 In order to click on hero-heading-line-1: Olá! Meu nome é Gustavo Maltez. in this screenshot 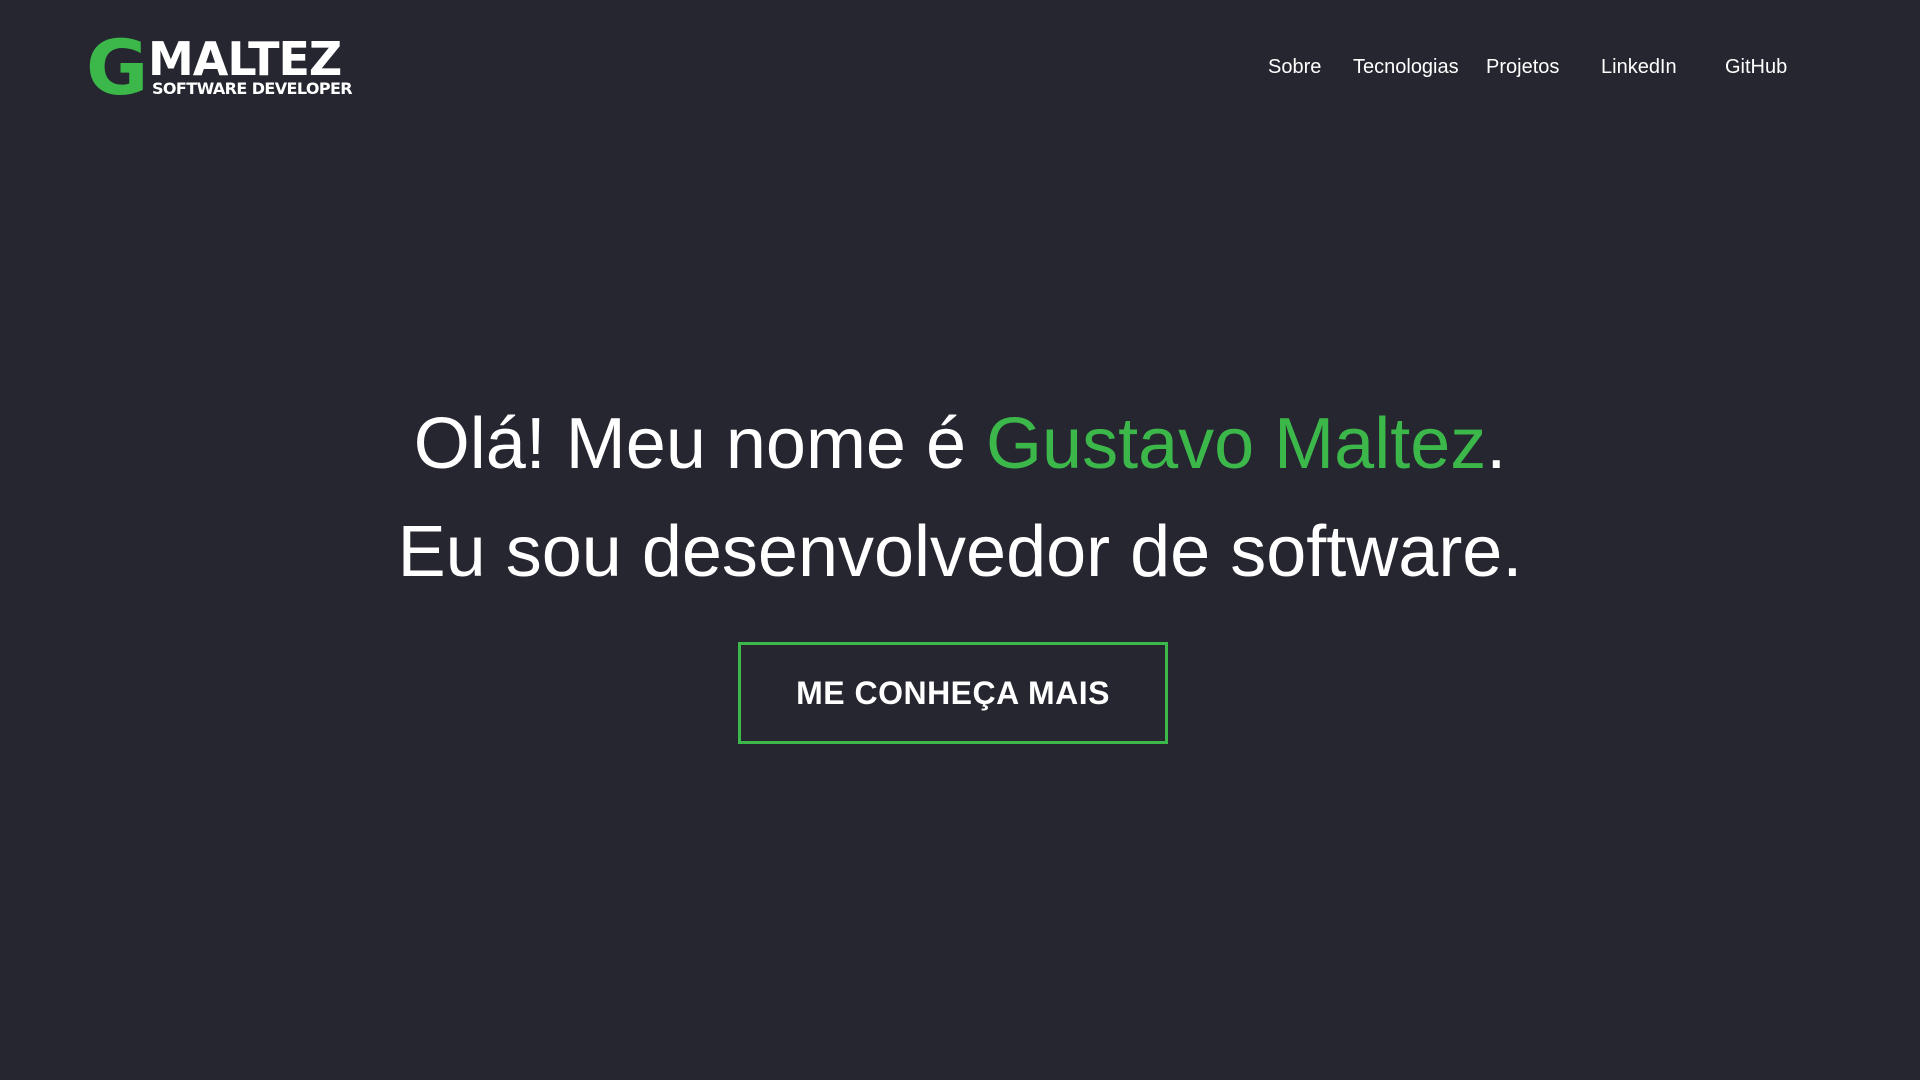, I will do `click(960, 444)`.